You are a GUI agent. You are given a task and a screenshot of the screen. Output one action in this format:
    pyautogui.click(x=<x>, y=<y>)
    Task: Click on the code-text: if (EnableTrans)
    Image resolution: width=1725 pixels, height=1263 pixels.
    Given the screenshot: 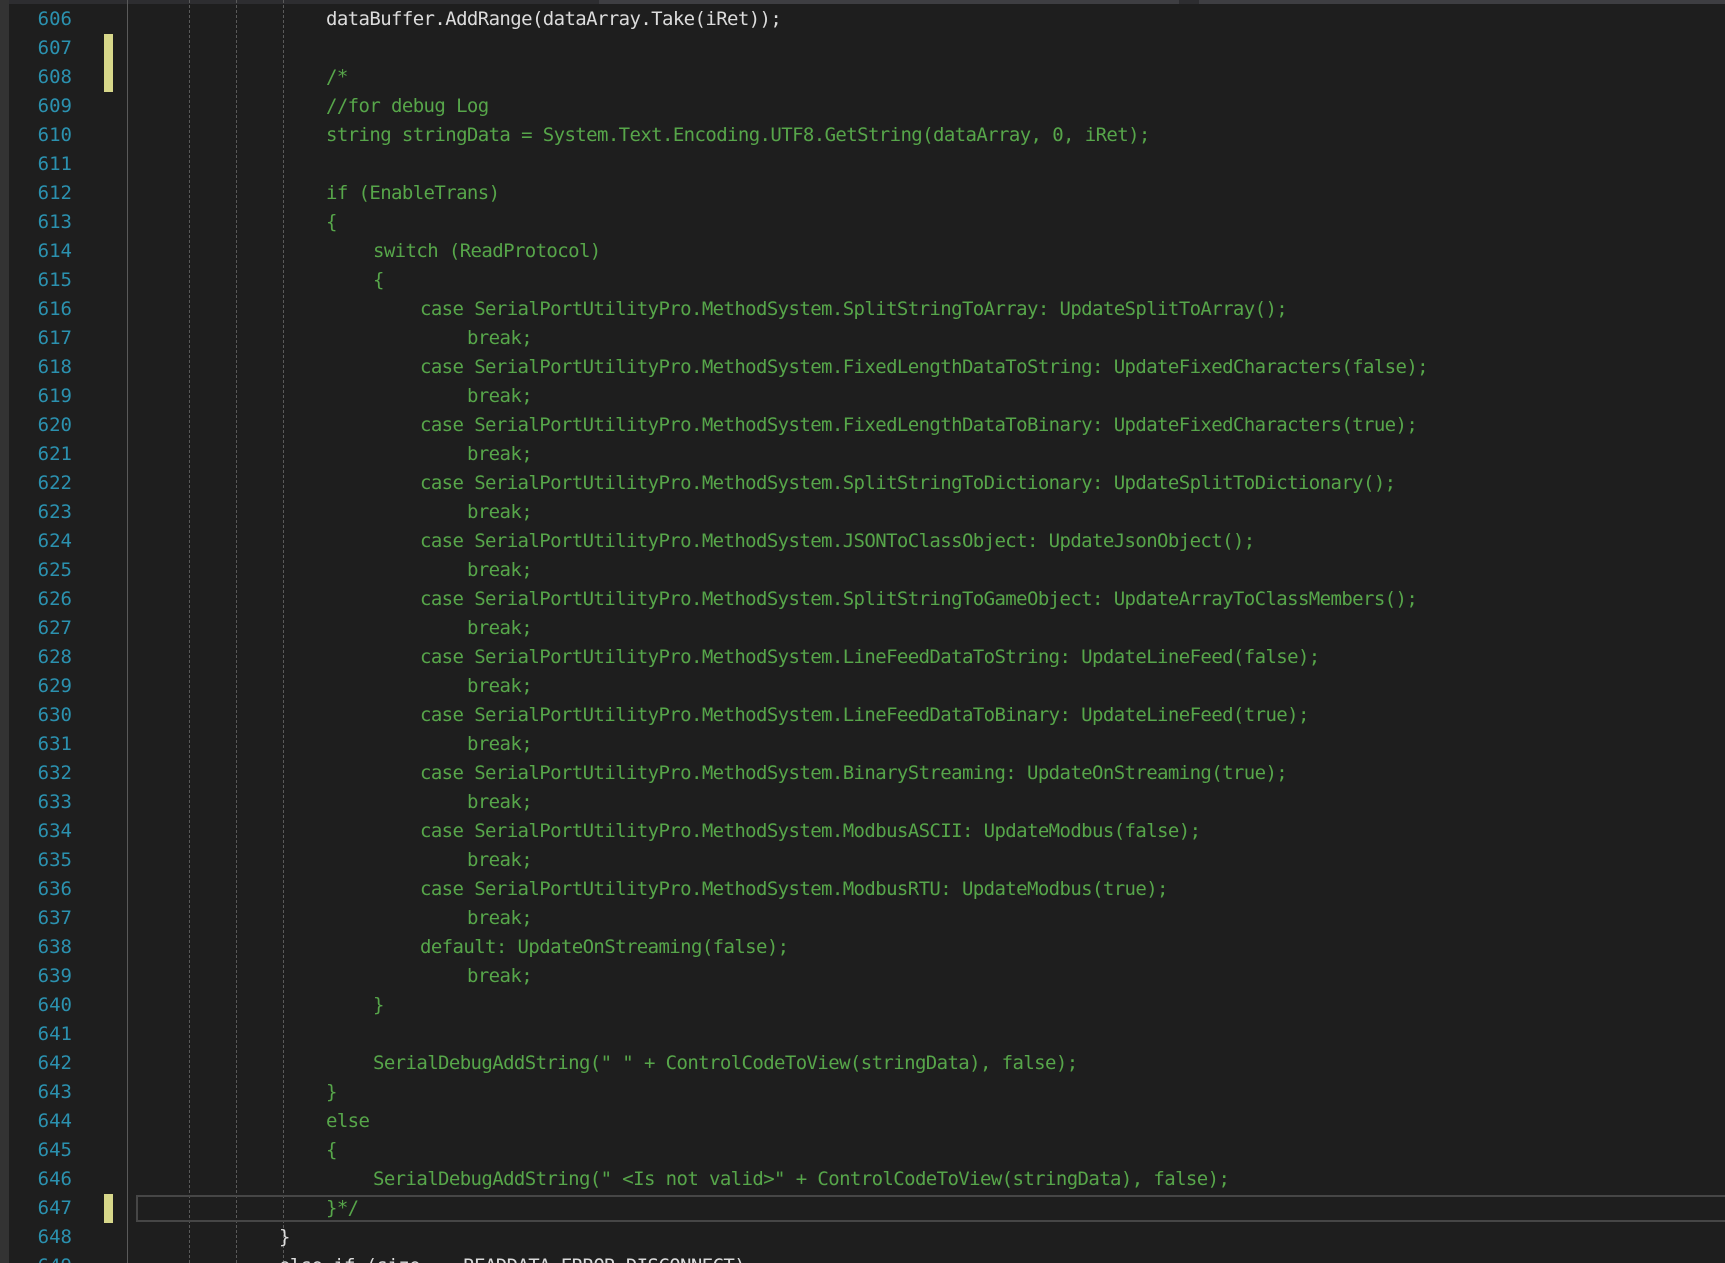 What is the action you would take?
    pyautogui.click(x=413, y=193)
    